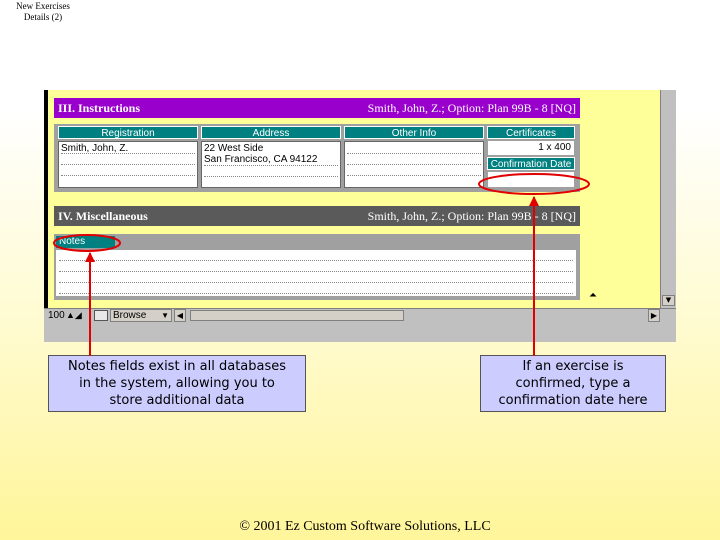  Describe the element at coordinates (365, 526) in the screenshot. I see `copyright-footer: © 2001 Ez Custom Software Solutions, LLC` at that location.